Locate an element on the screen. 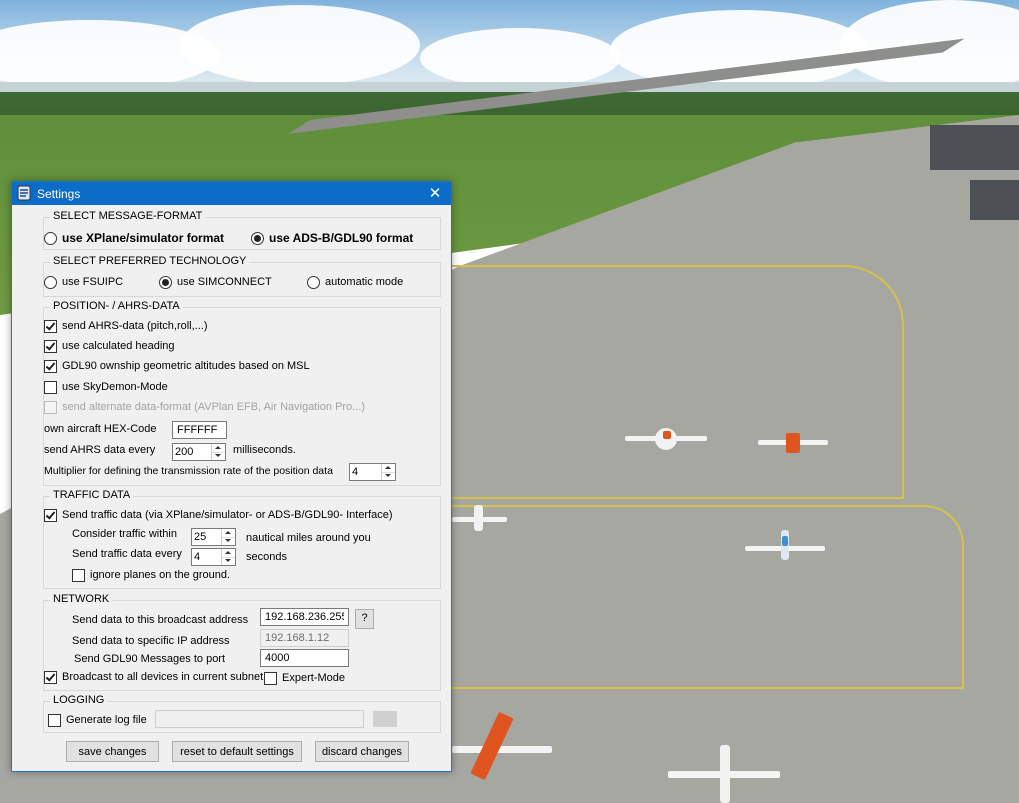  log-browse-button is located at coordinates (385, 719).